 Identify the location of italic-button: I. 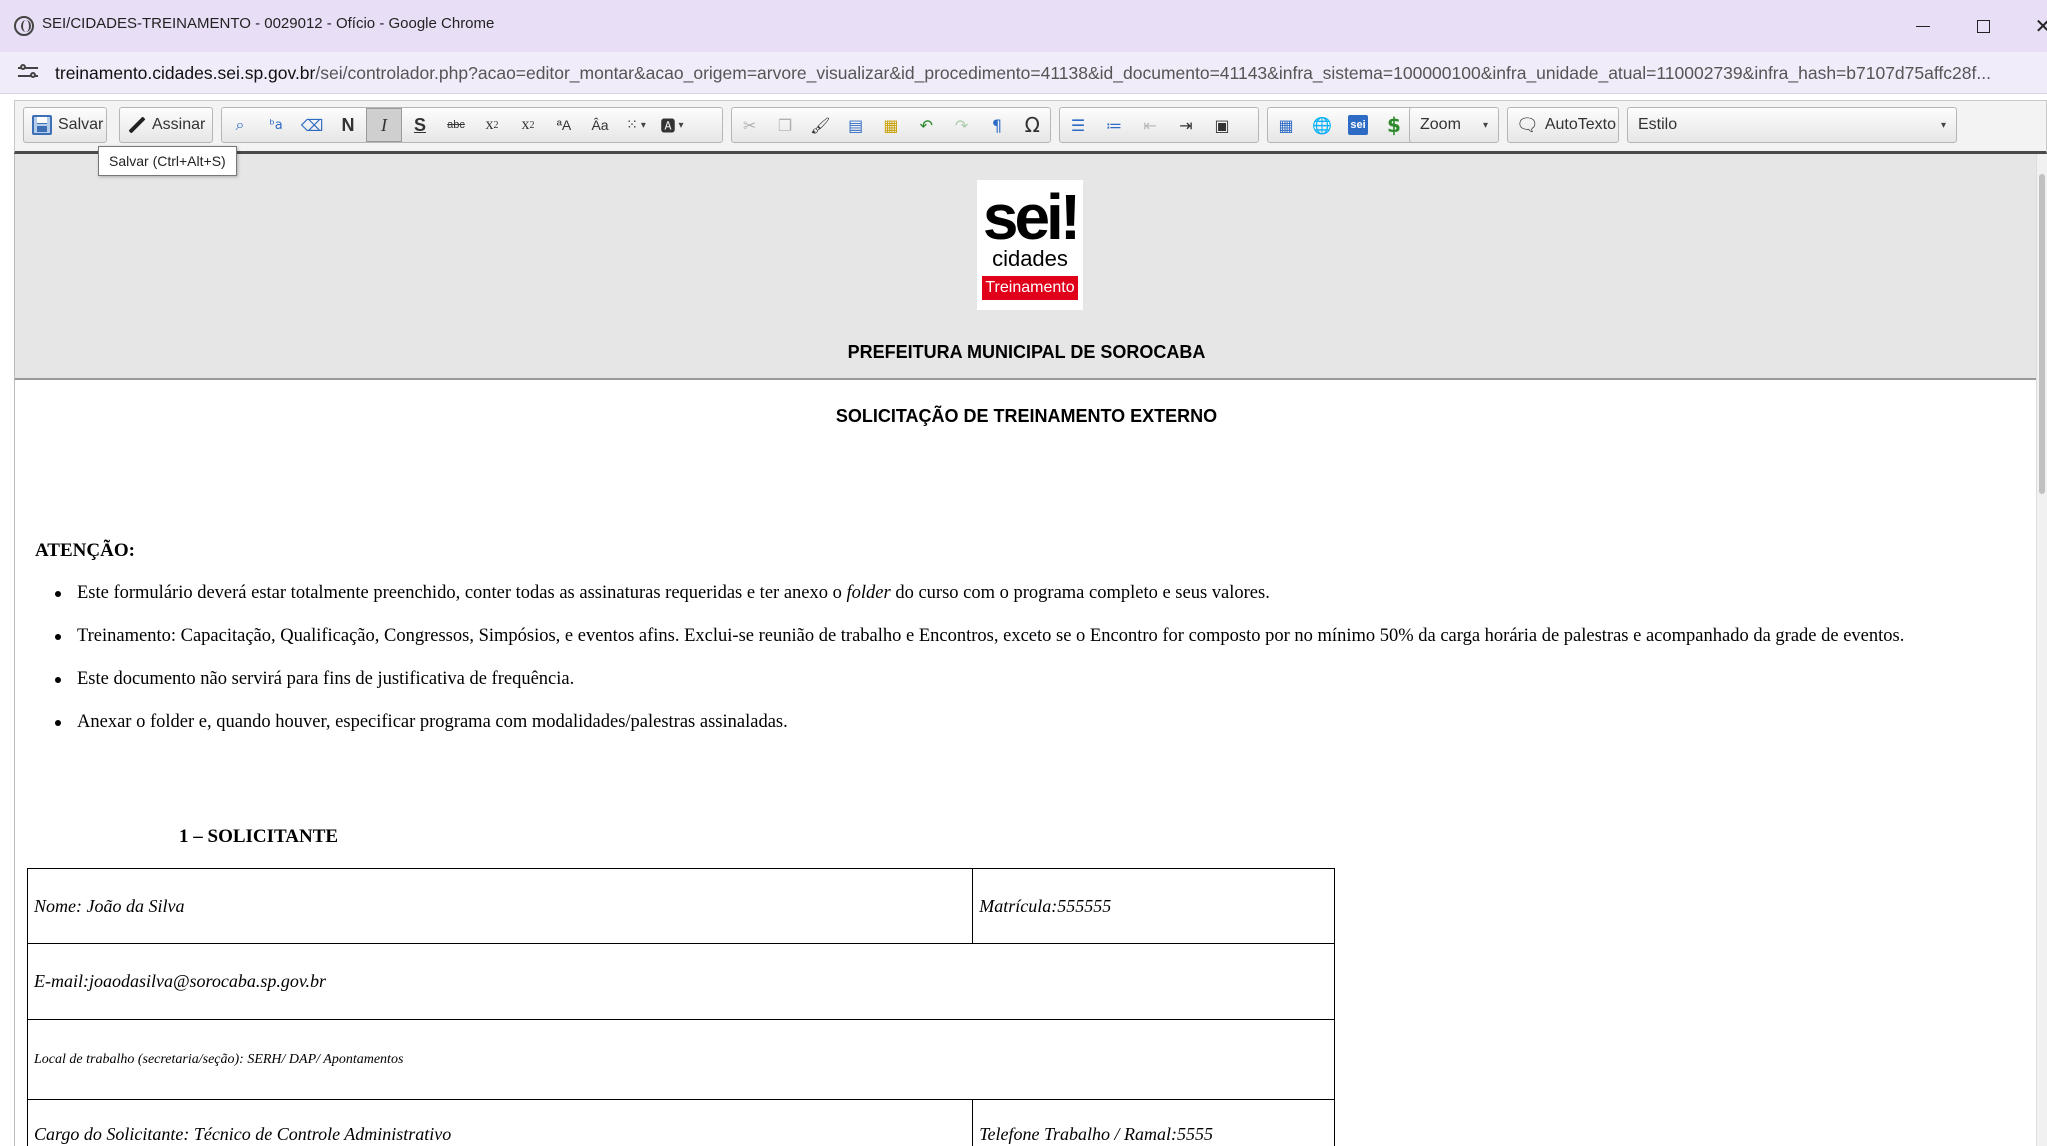
(384, 125).